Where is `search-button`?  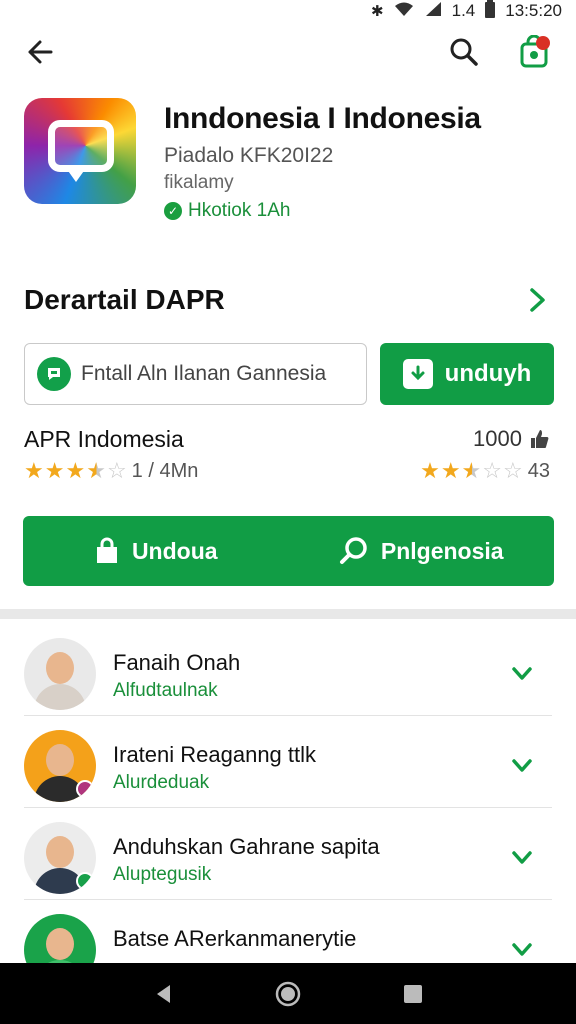 search-button is located at coordinates (464, 52).